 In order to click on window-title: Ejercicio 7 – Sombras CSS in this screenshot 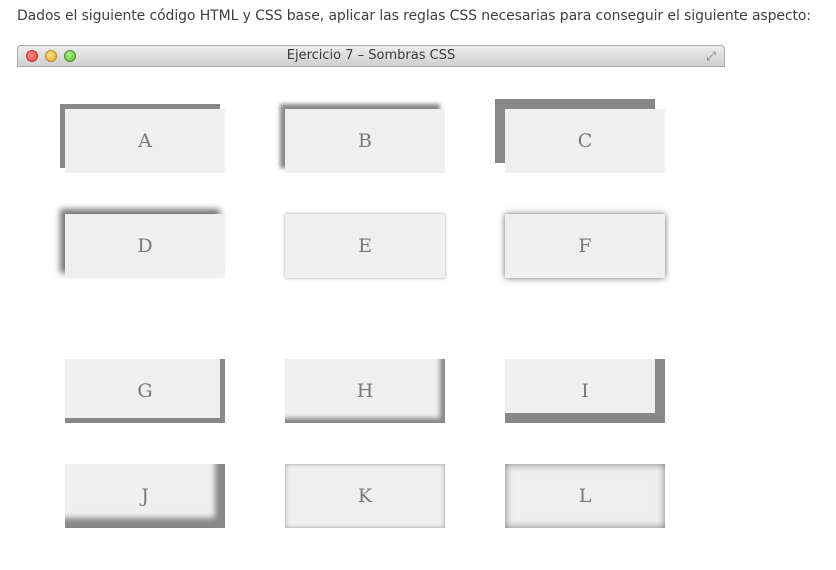, I will do `click(371, 55)`.